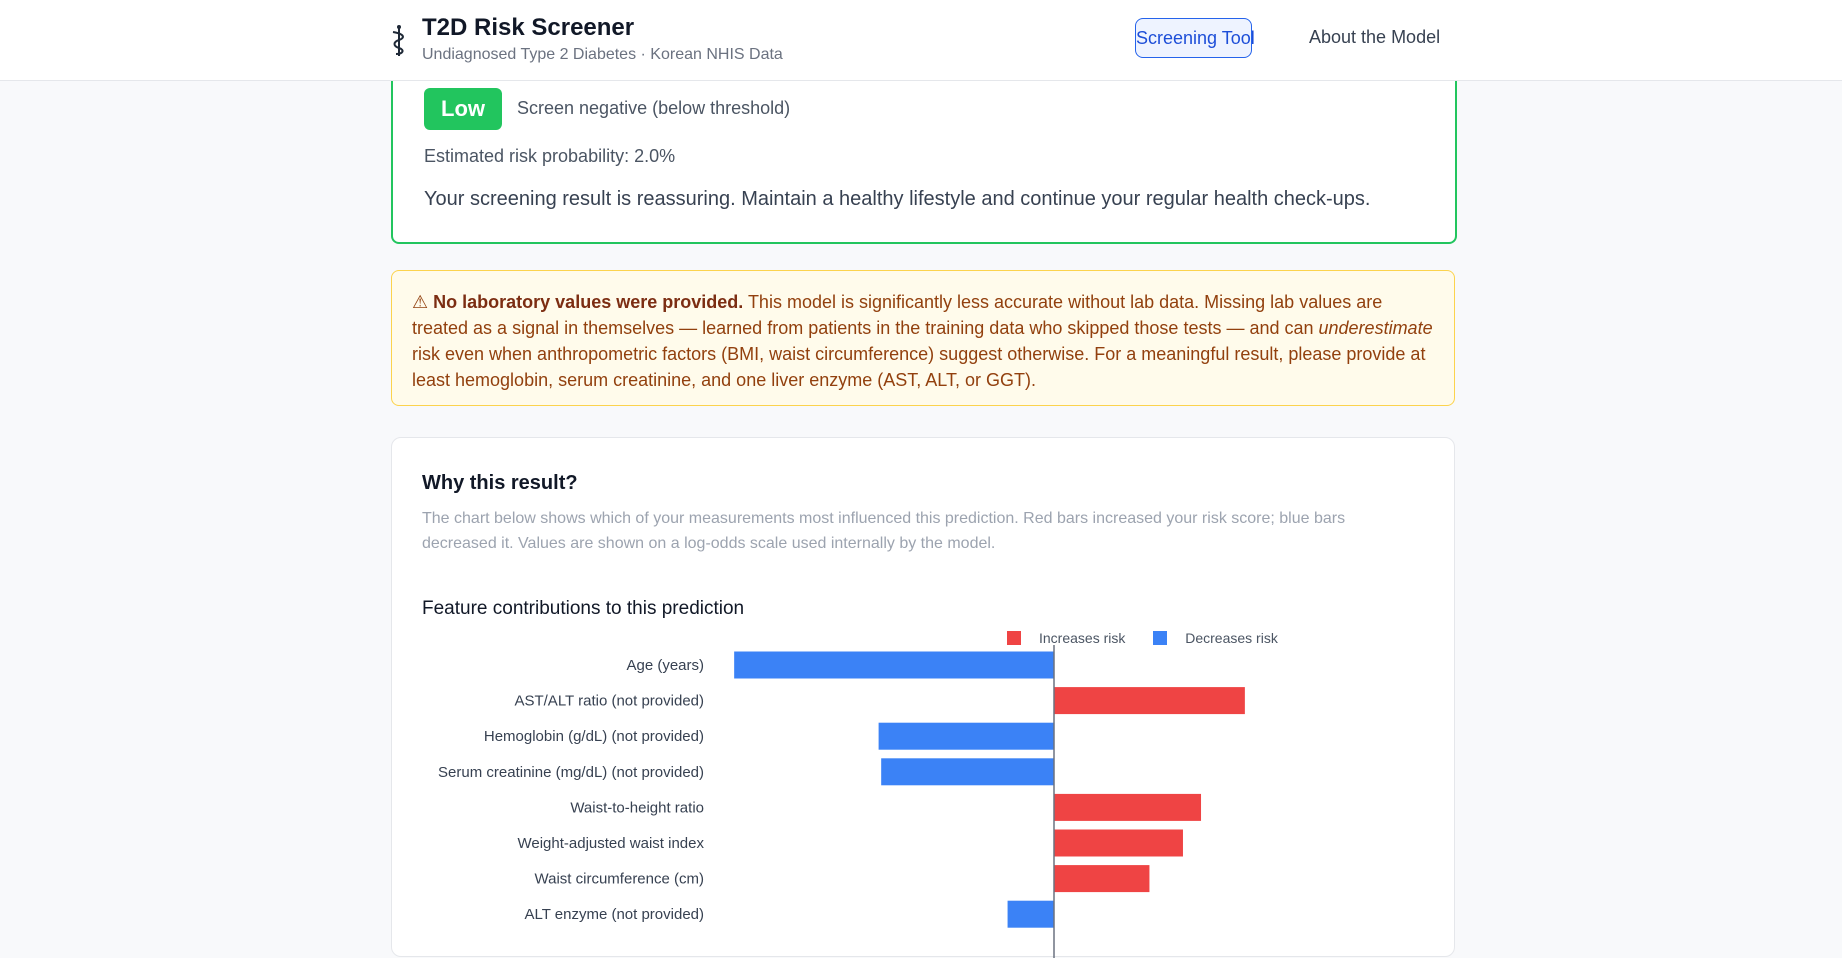 Image resolution: width=1842 pixels, height=958 pixels. What do you see at coordinates (611, 843) in the screenshot?
I see `category-label-5: Weight-adjusted waist index` at bounding box center [611, 843].